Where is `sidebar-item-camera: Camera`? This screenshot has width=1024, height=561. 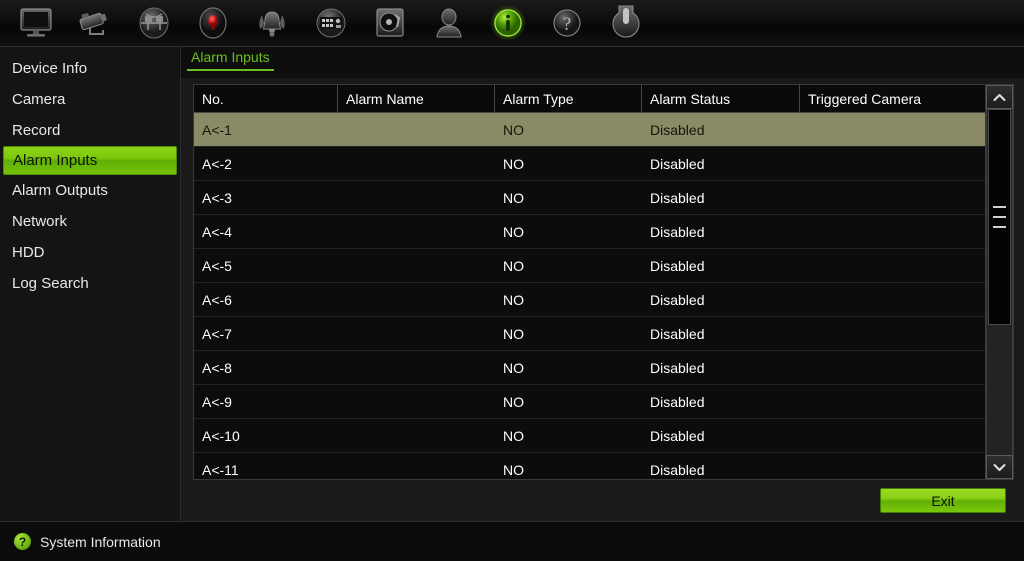 sidebar-item-camera: Camera is located at coordinates (90, 99).